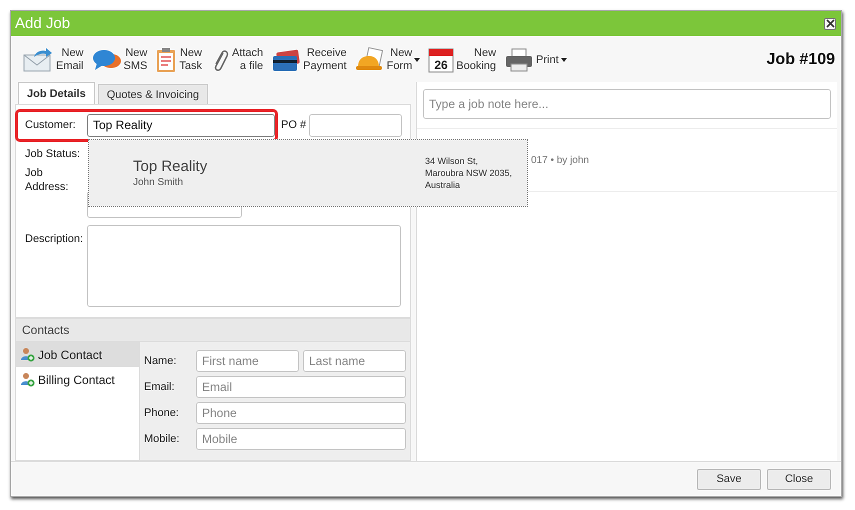 The height and width of the screenshot is (510, 855). I want to click on credit-card-icon, so click(286, 60).